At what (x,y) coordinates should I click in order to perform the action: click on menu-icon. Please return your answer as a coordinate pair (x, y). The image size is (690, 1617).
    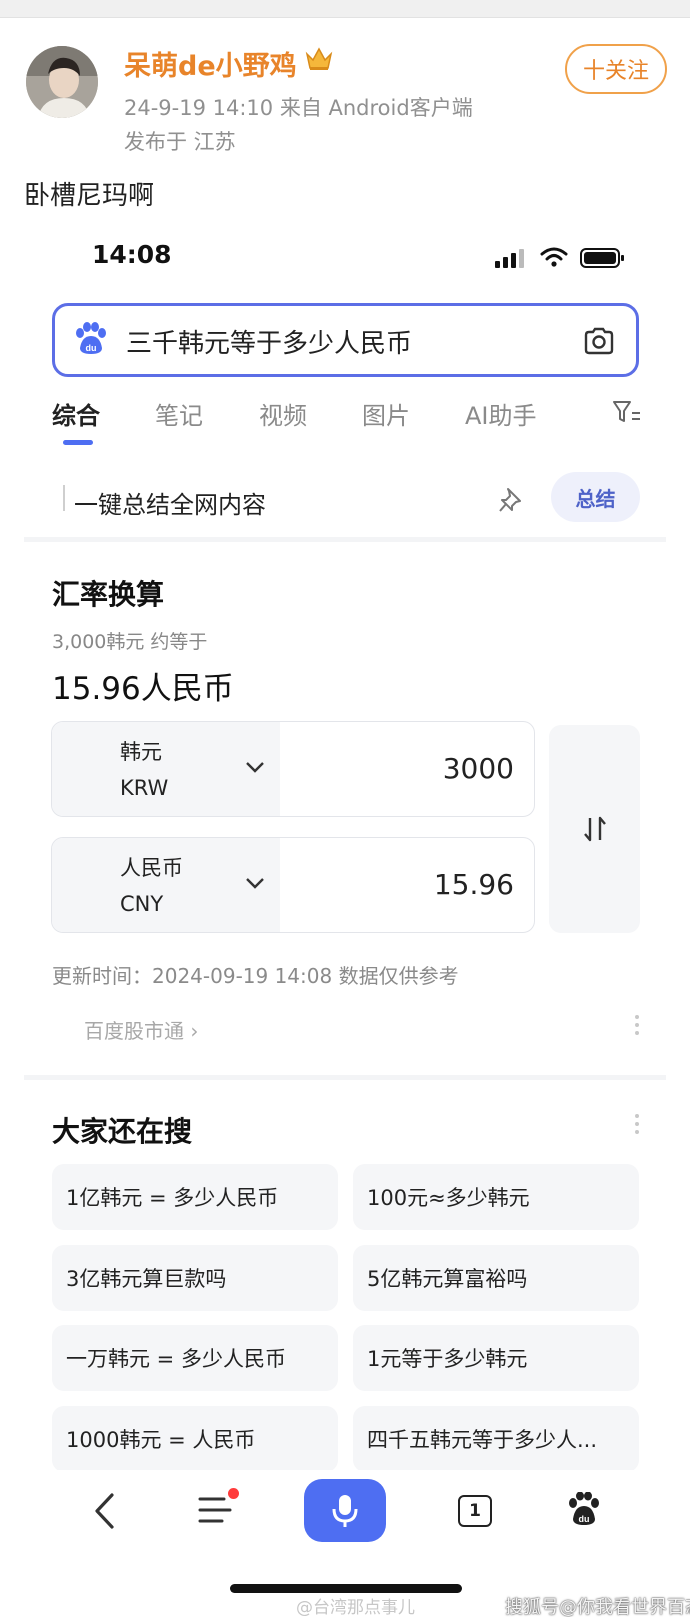
    Looking at the image, I should click on (215, 1510).